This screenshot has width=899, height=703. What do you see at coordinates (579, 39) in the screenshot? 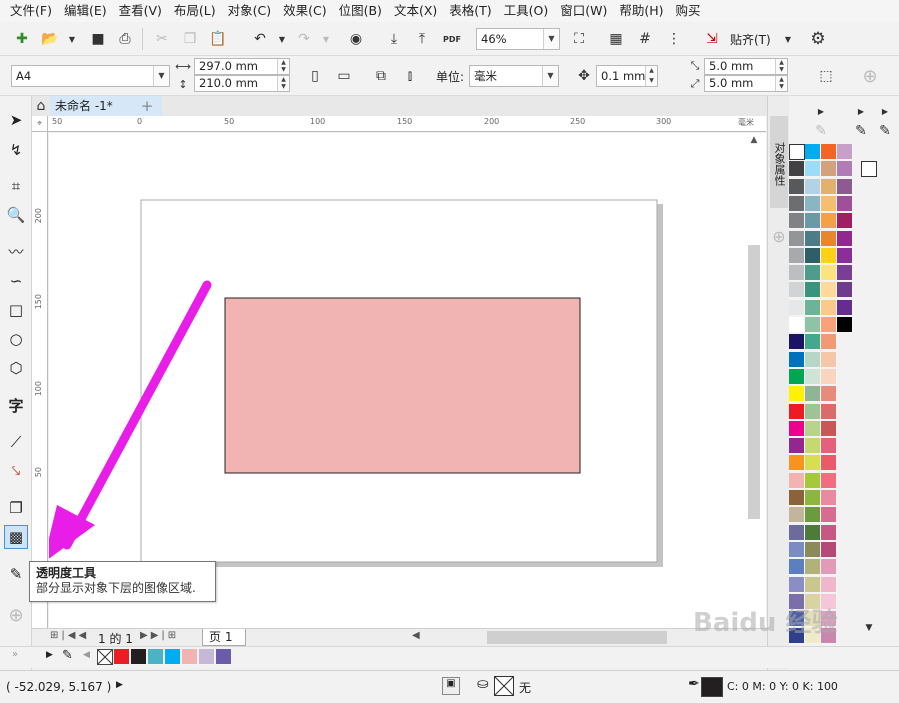
I see `full-screen-icon: ⛶` at bounding box center [579, 39].